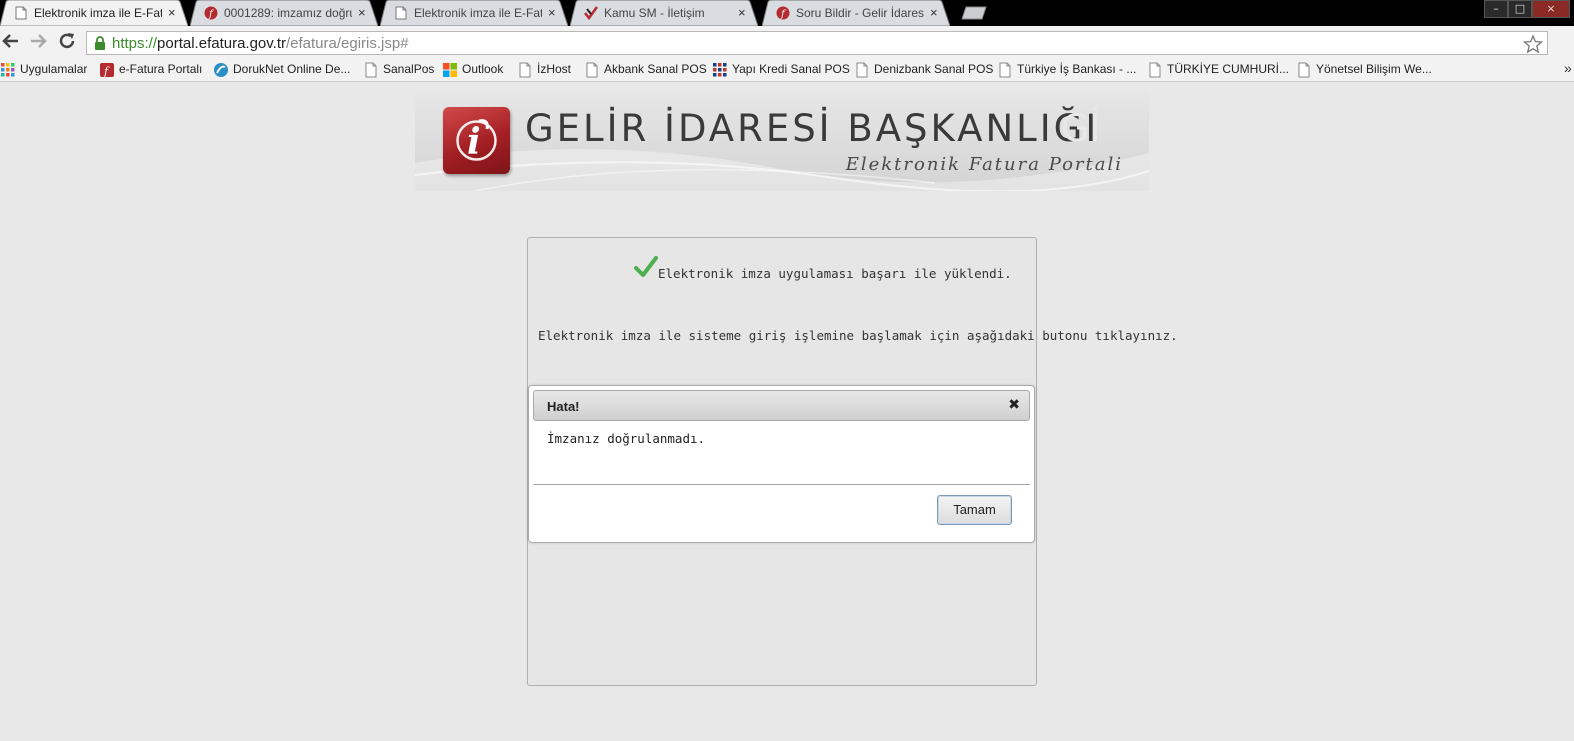 The image size is (1574, 741). I want to click on tab-imzamiz: f 0001289: imzamız doğrulanmadı ×, so click(284, 13).